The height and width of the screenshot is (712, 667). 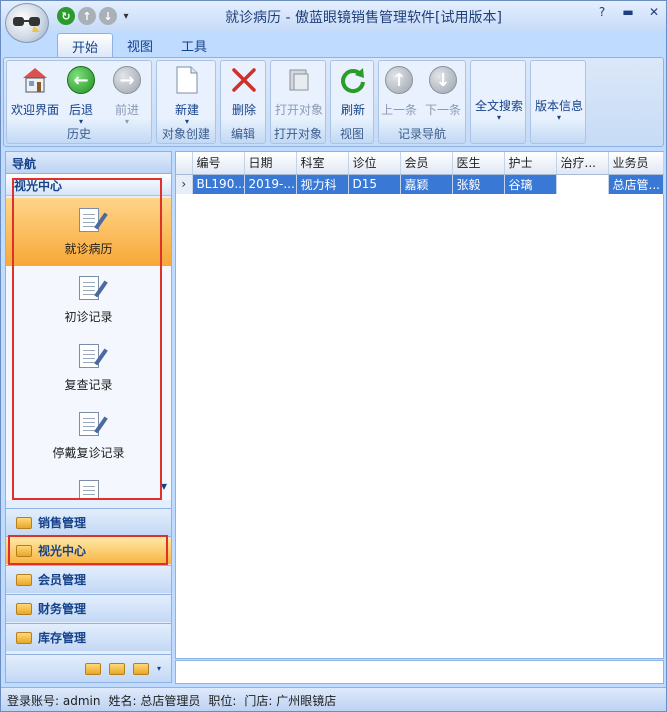 What do you see at coordinates (185, 134) in the screenshot?
I see `group-label-create: 对象创建` at bounding box center [185, 134].